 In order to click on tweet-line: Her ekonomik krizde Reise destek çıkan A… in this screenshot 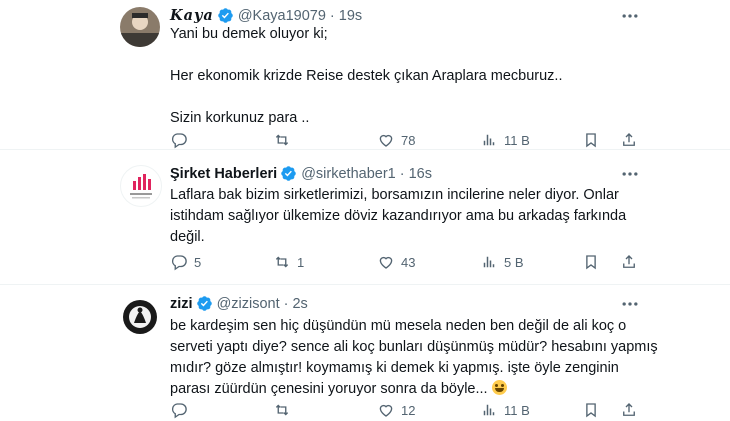, I will do `click(366, 76)`.